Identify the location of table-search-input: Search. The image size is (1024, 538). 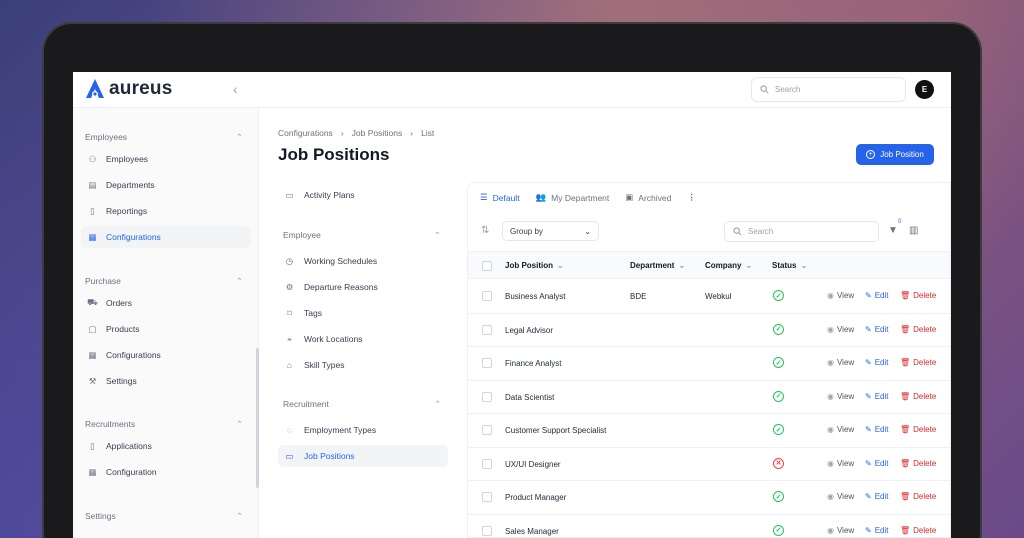
(801, 231).